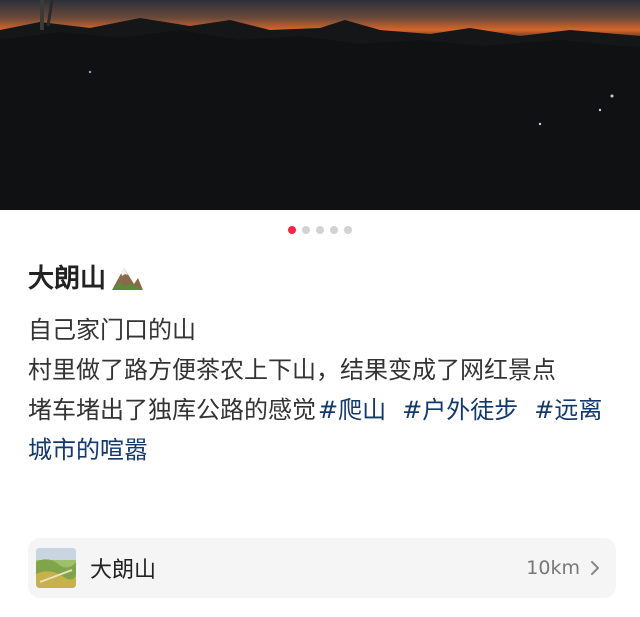  Describe the element at coordinates (292, 230) in the screenshot. I see `carousel-dot-active` at that location.